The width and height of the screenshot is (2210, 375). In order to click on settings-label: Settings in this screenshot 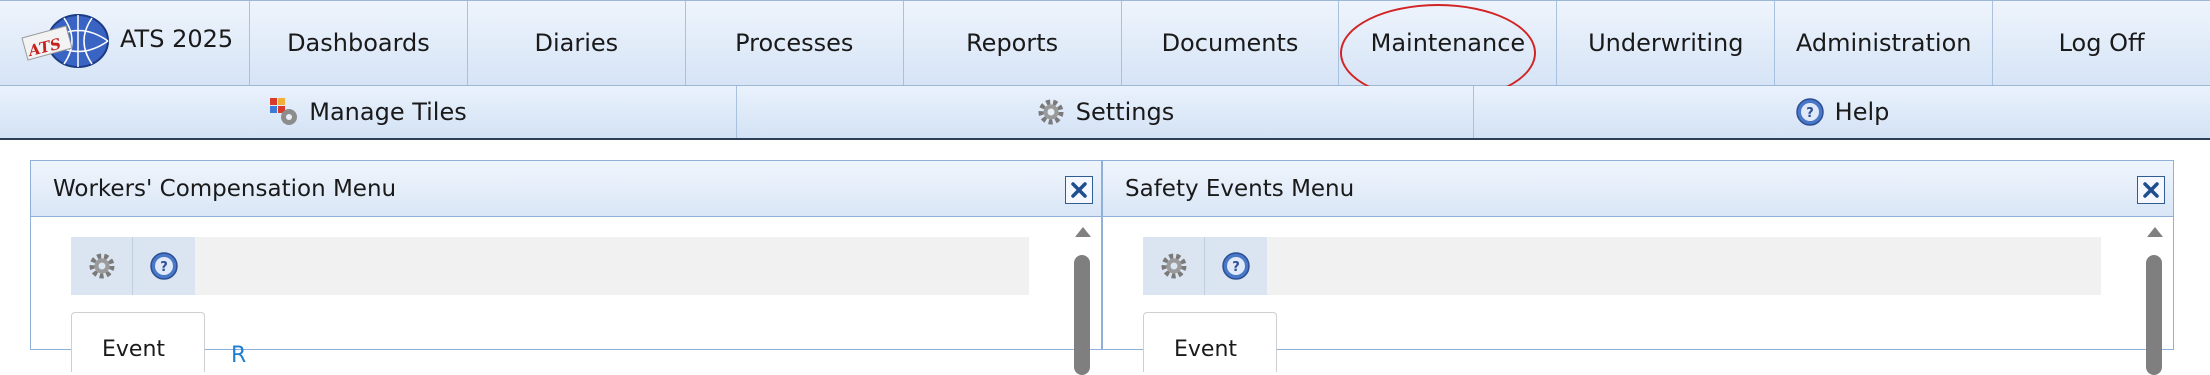, I will do `click(1125, 112)`.